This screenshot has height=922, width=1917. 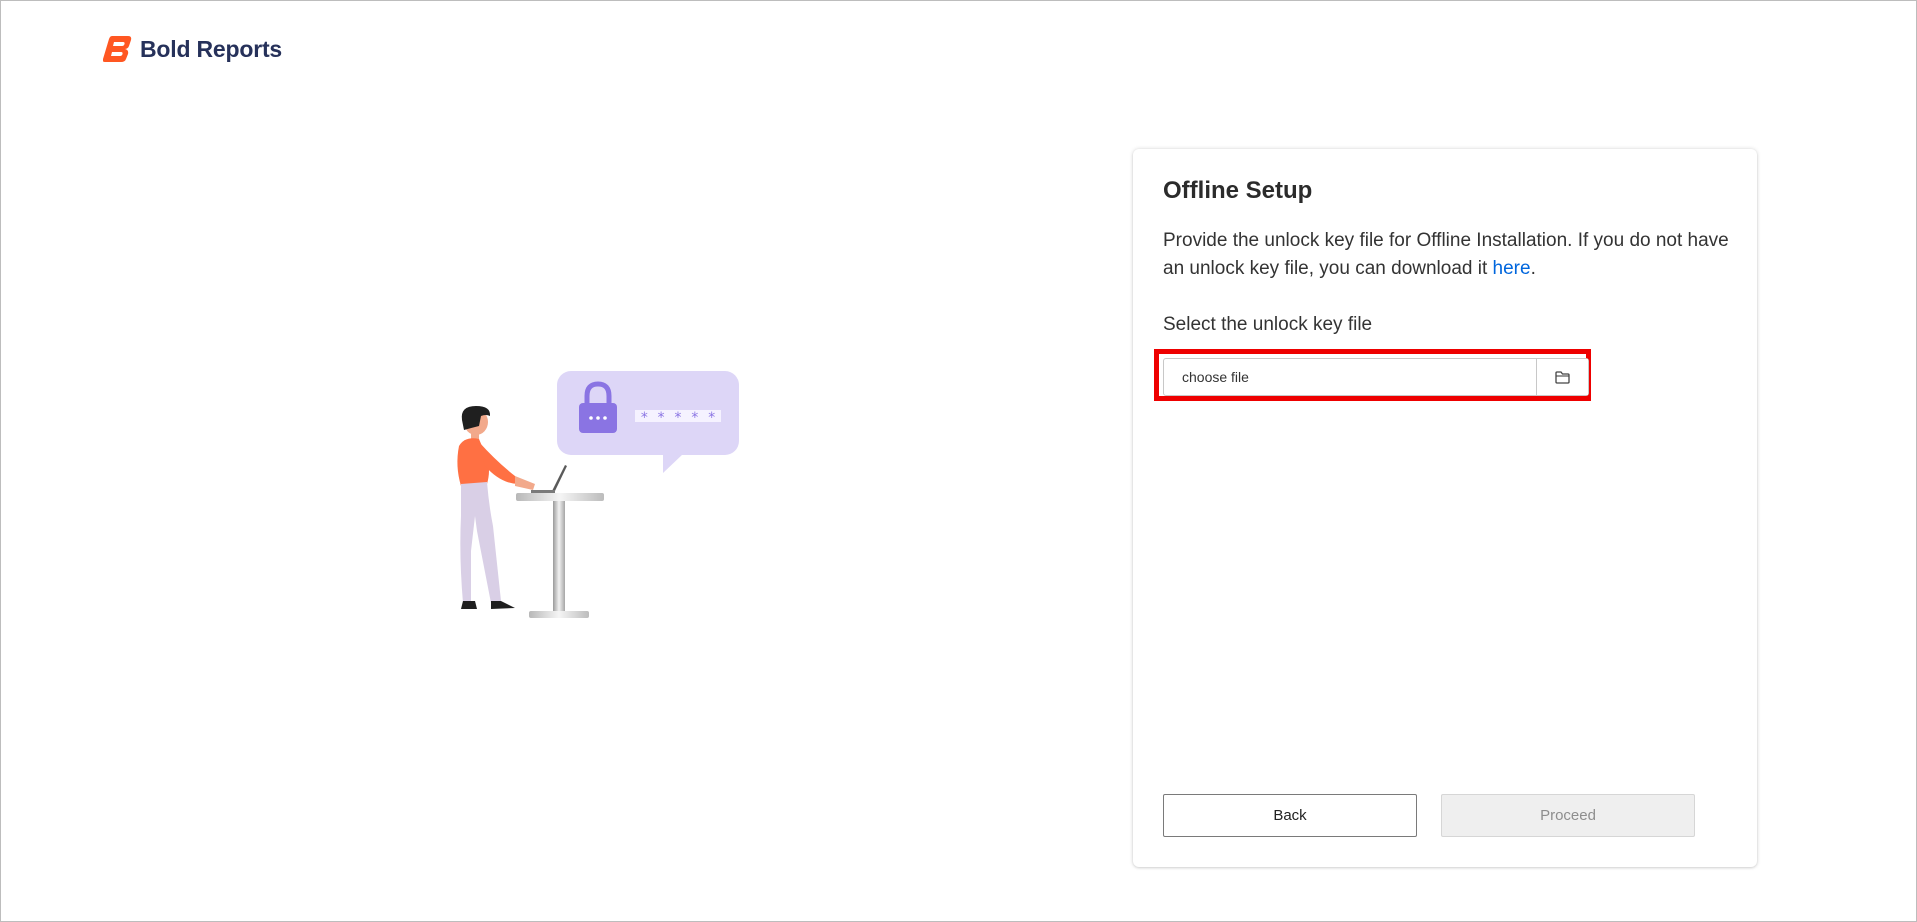 I want to click on offline-setup-illustration: * * * * *, so click(x=598, y=494).